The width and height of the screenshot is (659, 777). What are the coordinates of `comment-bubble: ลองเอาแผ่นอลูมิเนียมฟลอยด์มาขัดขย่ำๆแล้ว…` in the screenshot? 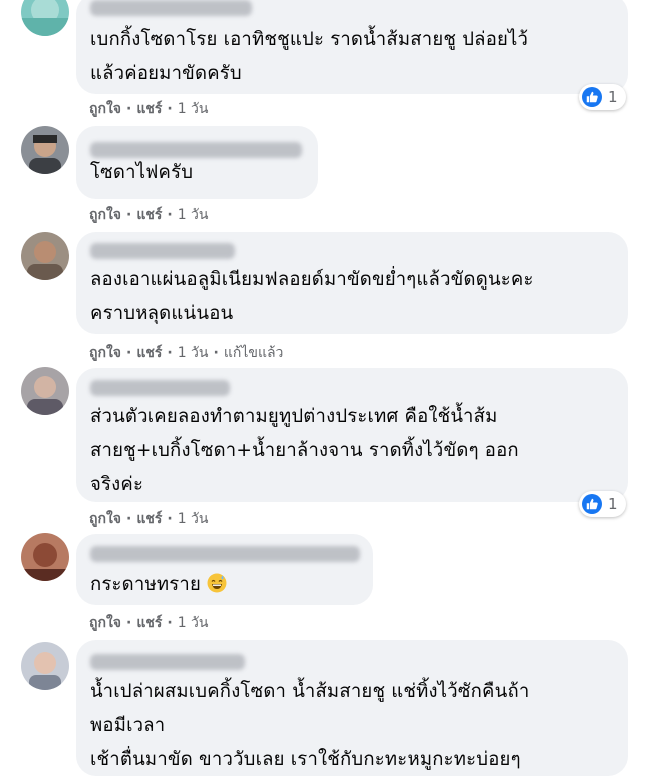 It's located at (352, 283).